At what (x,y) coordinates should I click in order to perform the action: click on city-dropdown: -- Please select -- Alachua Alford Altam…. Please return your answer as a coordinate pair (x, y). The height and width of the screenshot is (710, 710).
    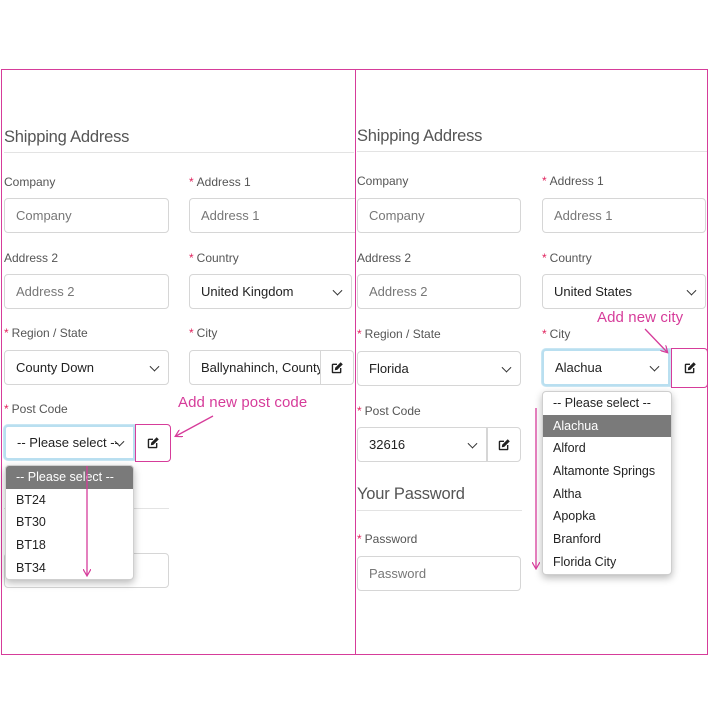
    Looking at the image, I should click on (607, 483).